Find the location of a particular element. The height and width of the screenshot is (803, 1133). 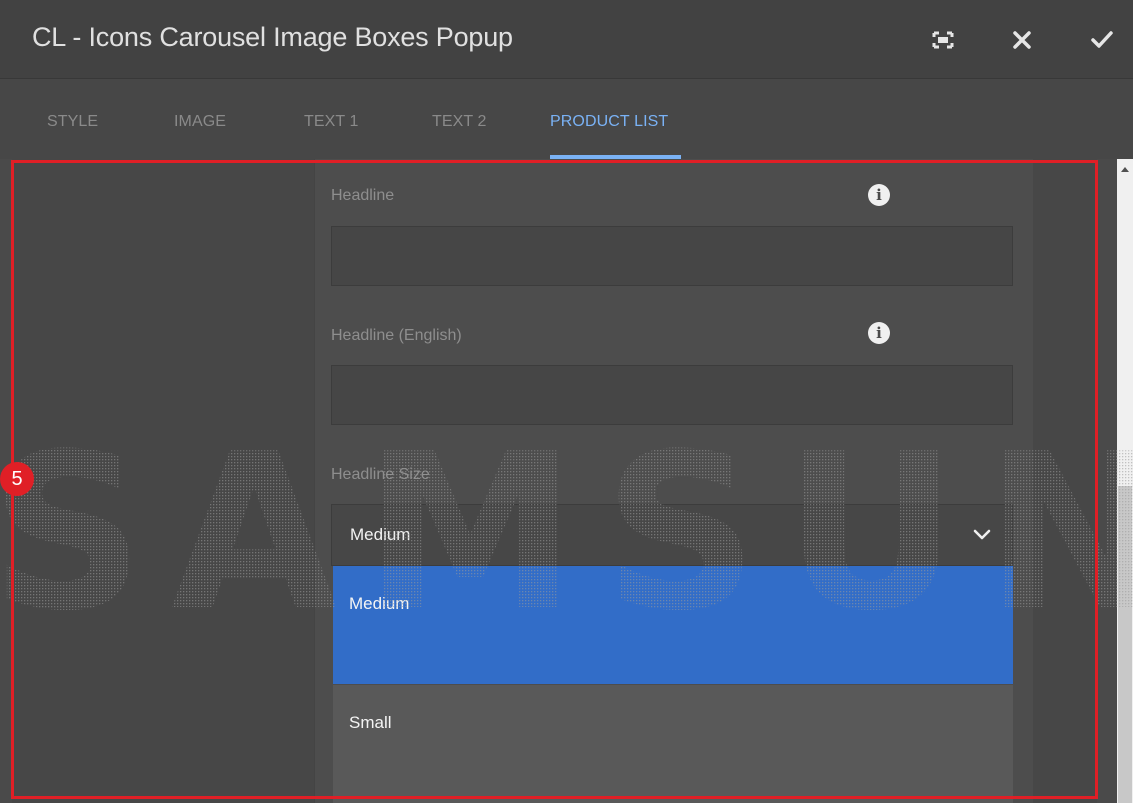

dialog-title: CL - Icons Carousel Image Boxes Popup is located at coordinates (272, 37).